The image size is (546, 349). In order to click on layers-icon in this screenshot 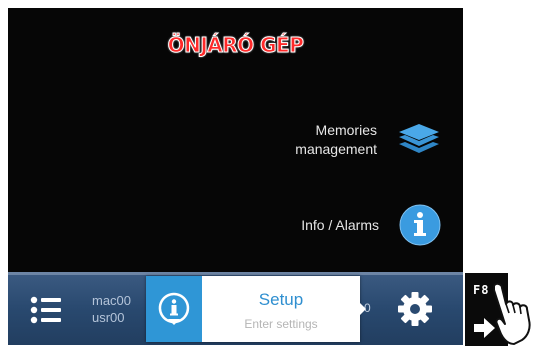, I will do `click(419, 138)`.